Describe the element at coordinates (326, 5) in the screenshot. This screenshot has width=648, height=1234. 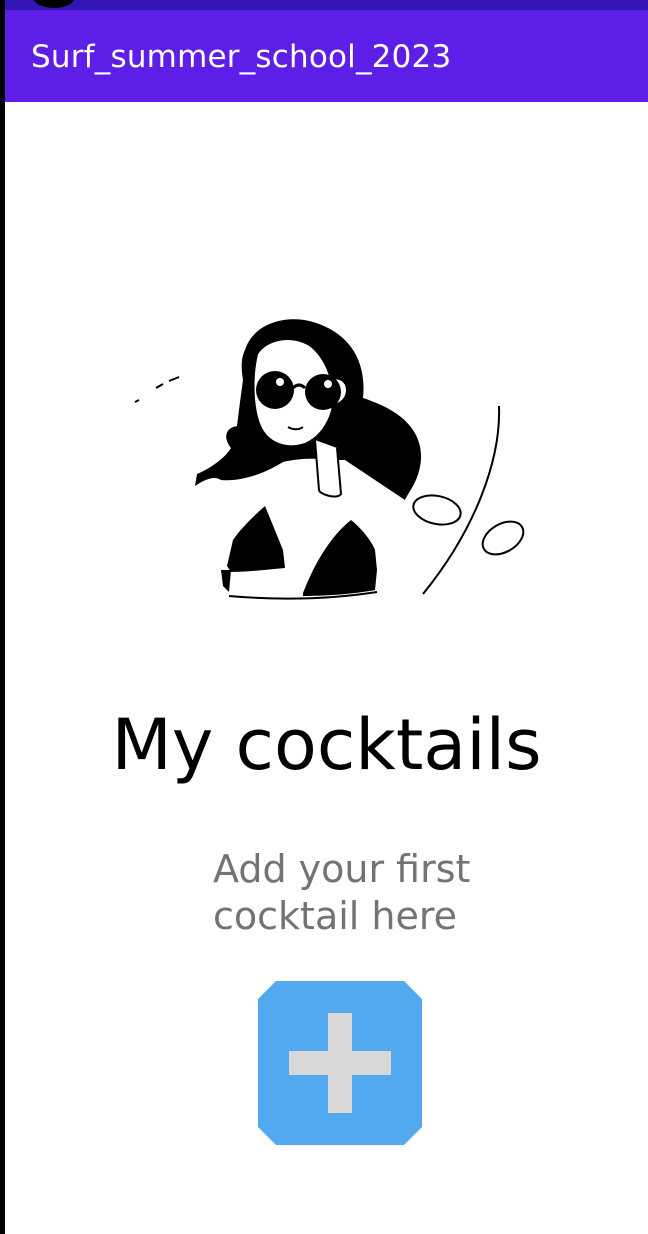
I see `status-bar` at that location.